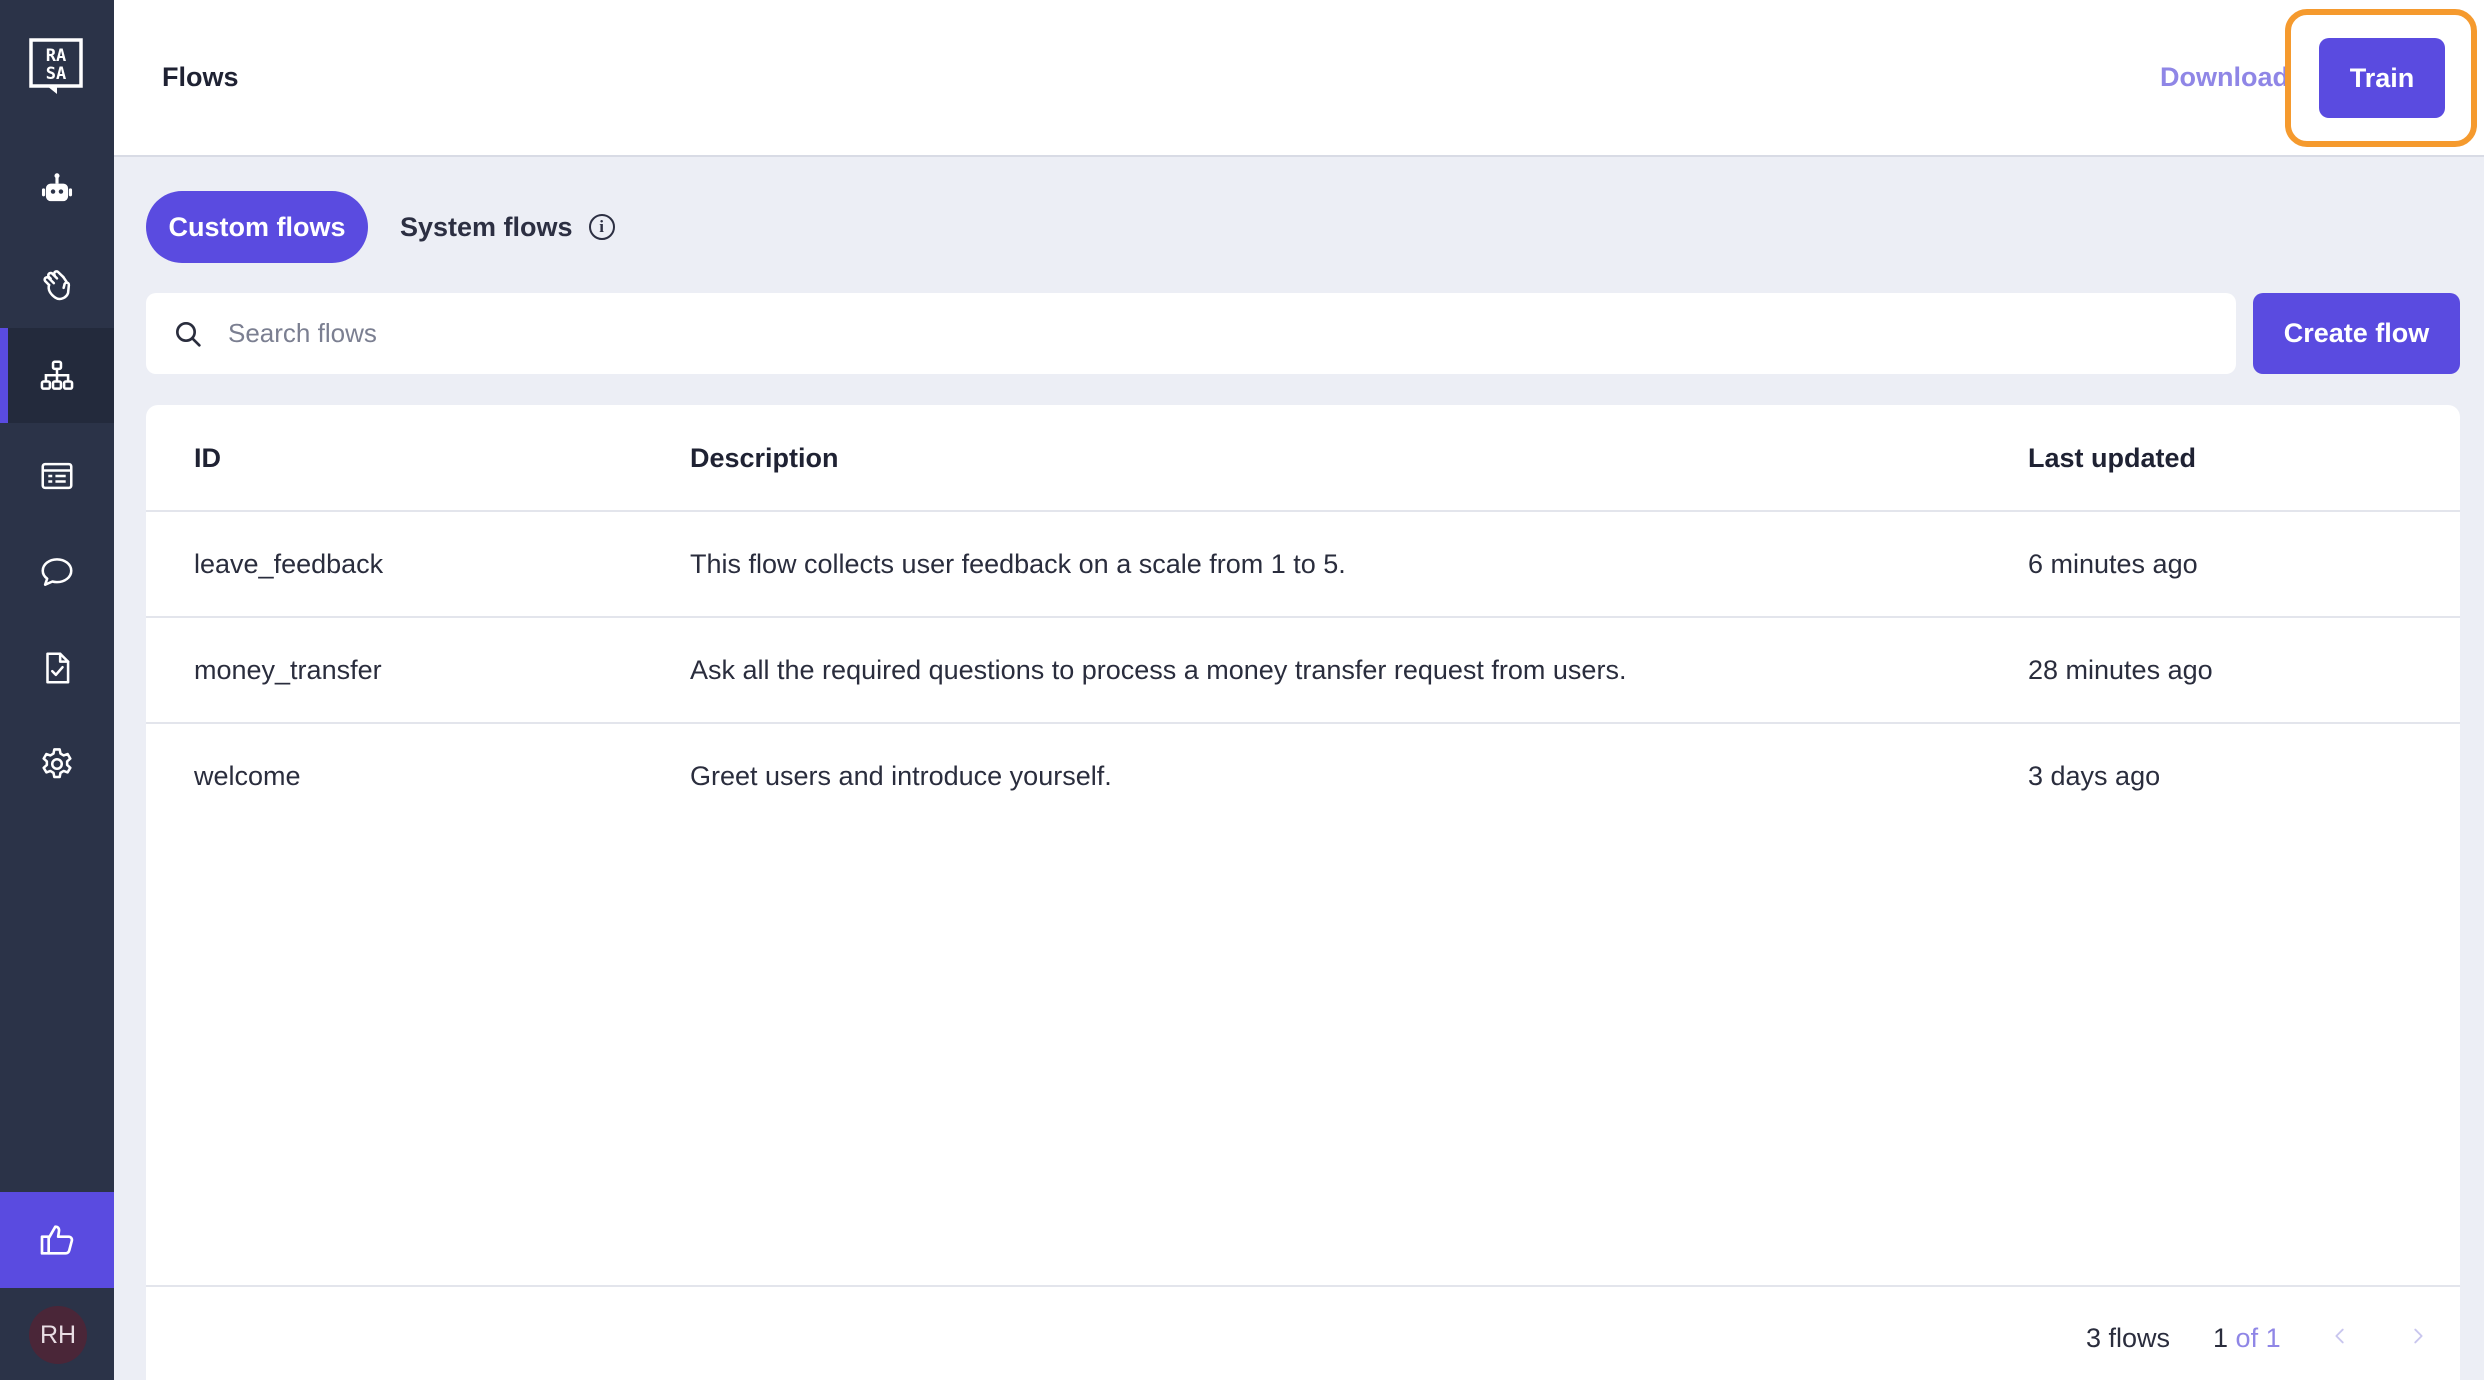 This screenshot has height=1380, width=2484. What do you see at coordinates (1178, 333) in the screenshot?
I see `search-input` at bounding box center [1178, 333].